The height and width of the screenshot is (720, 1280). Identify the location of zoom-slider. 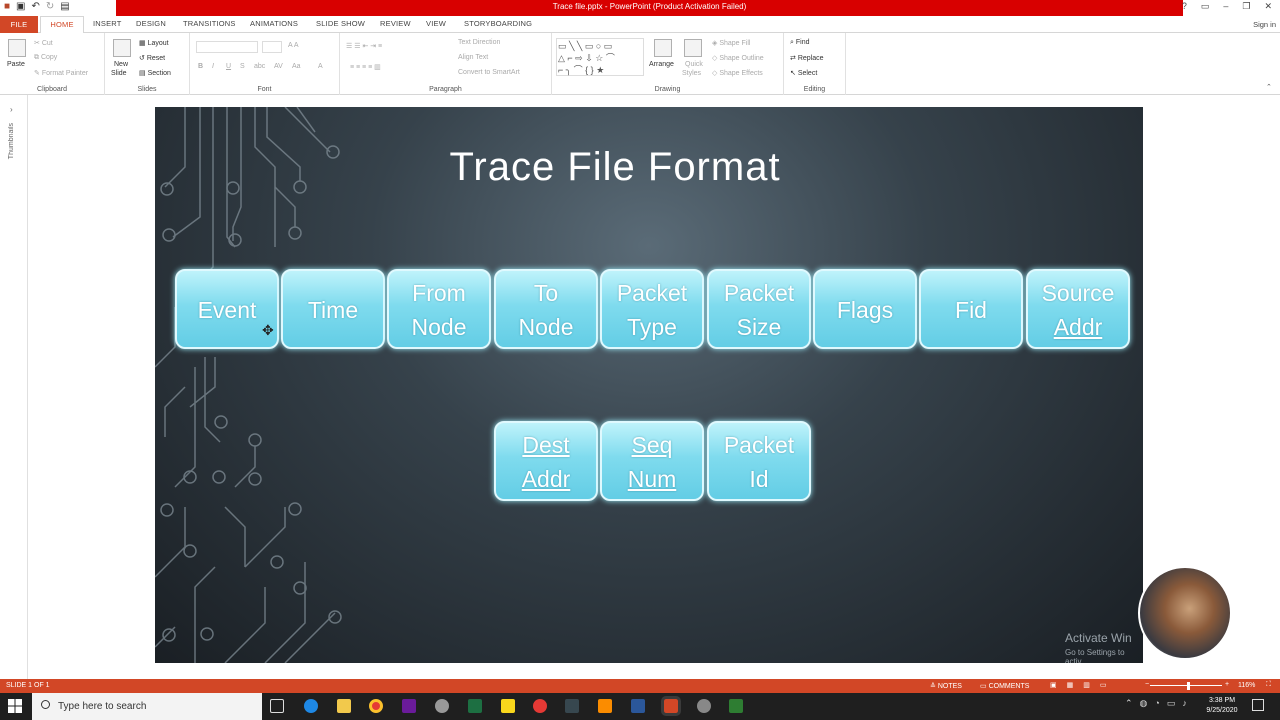
(1186, 685).